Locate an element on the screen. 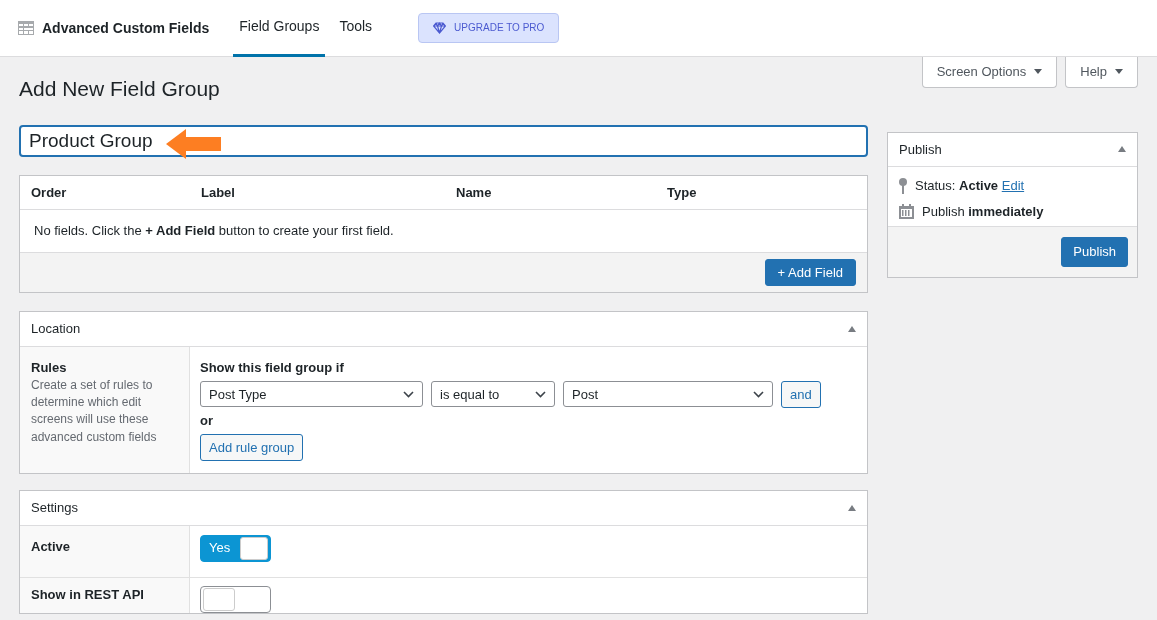 This screenshot has height=620, width=1157. screen-option-button: Help is located at coordinates (1101, 72).